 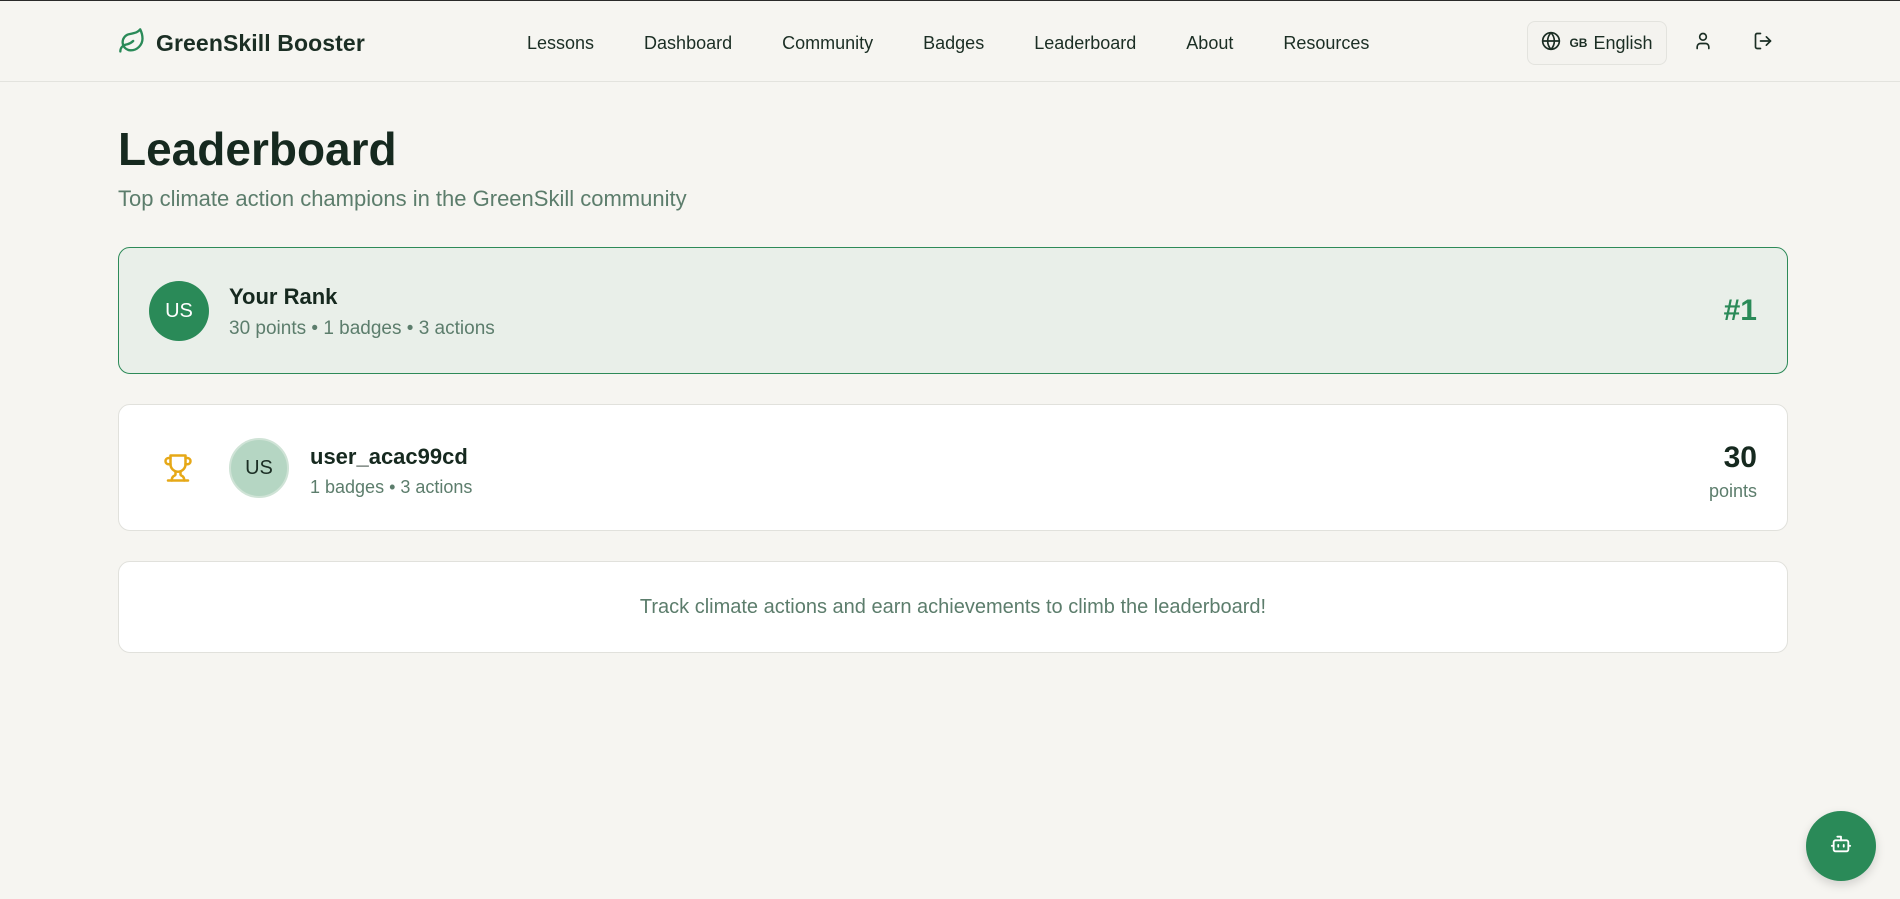 What do you see at coordinates (1740, 457) in the screenshot?
I see `entry-points: 30` at bounding box center [1740, 457].